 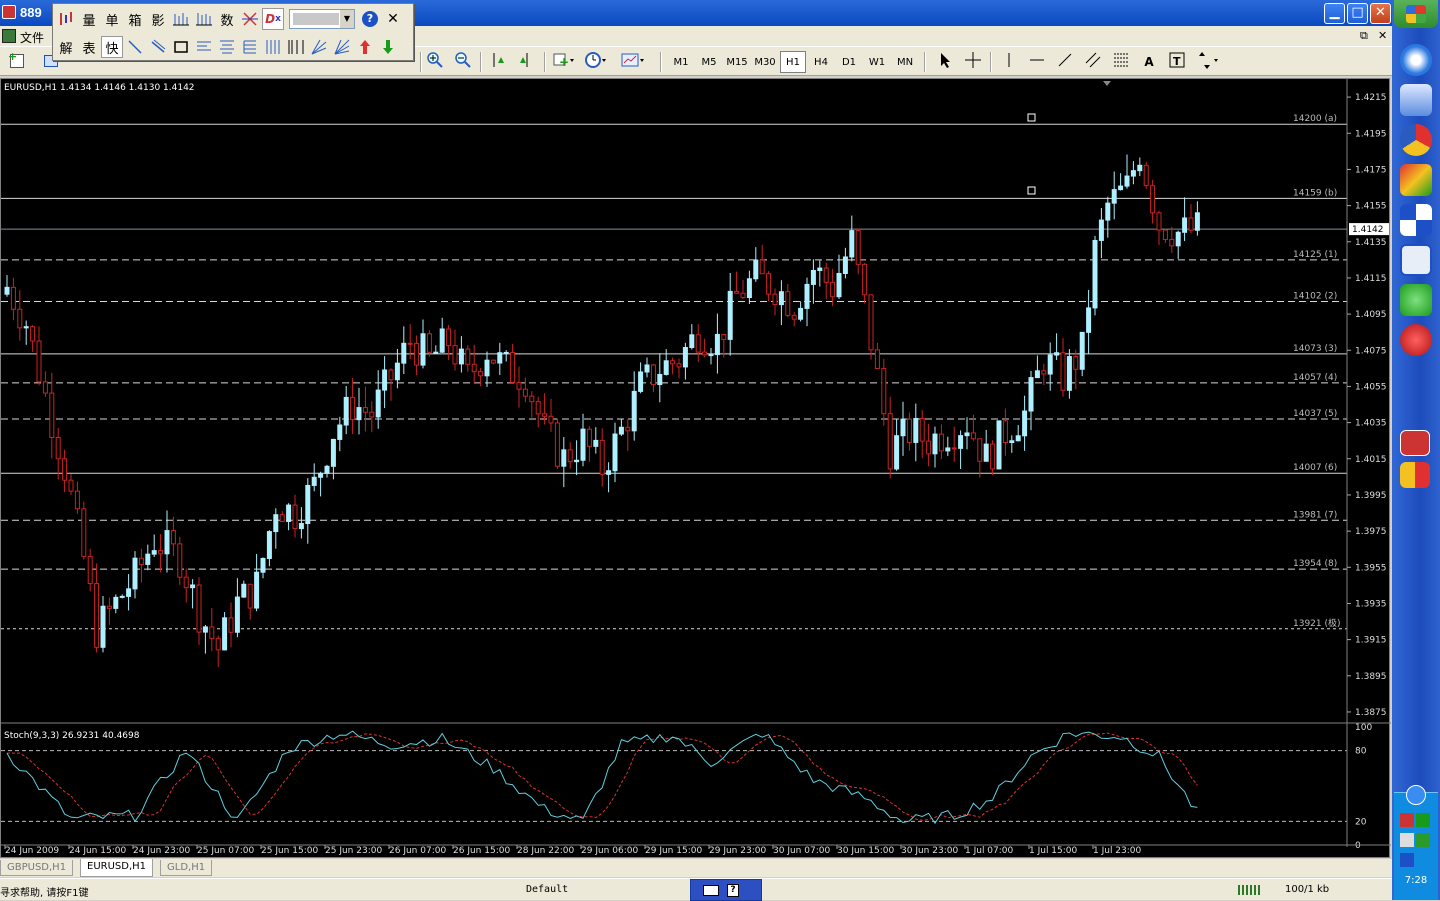 What do you see at coordinates (89, 19) in the screenshot?
I see `tool-liang-button: 量` at bounding box center [89, 19].